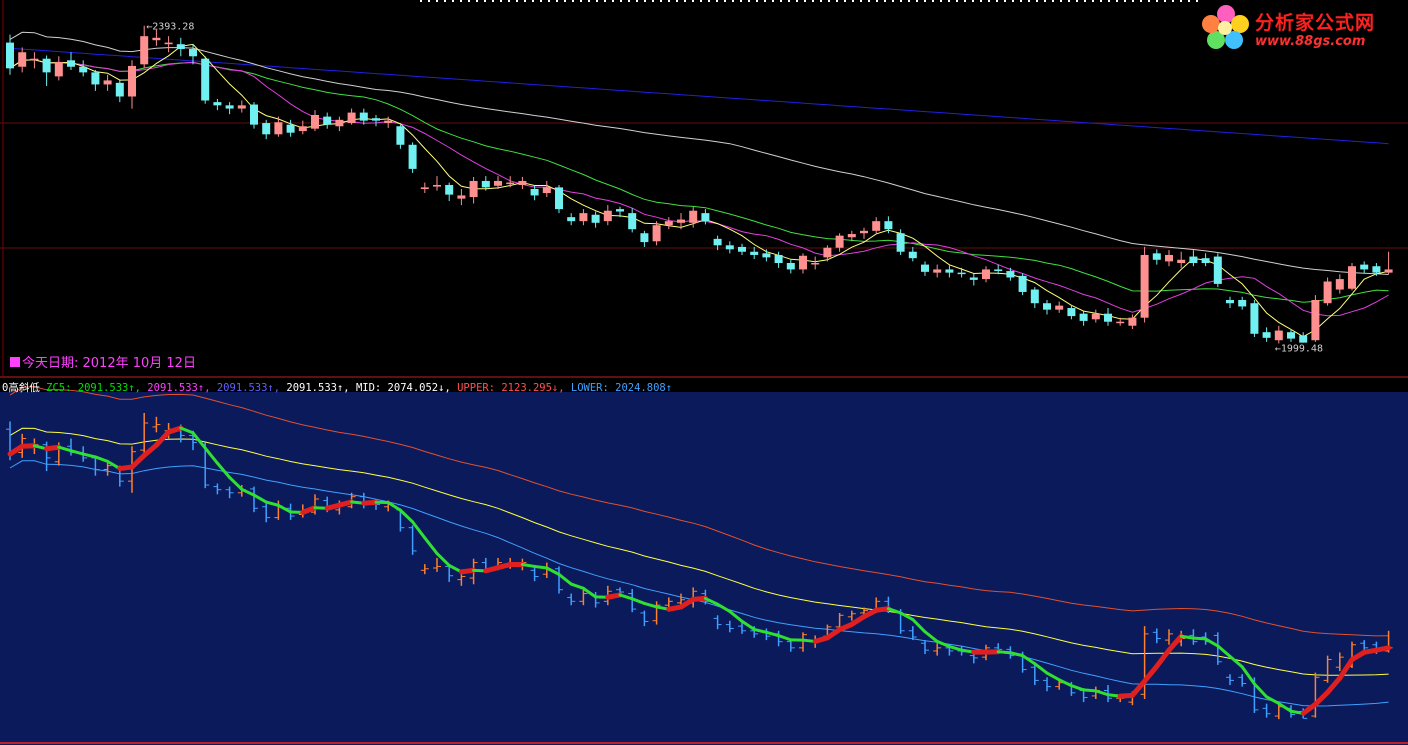 The image size is (1408, 745). What do you see at coordinates (15, 362) in the screenshot?
I see `date-marker-icon` at bounding box center [15, 362].